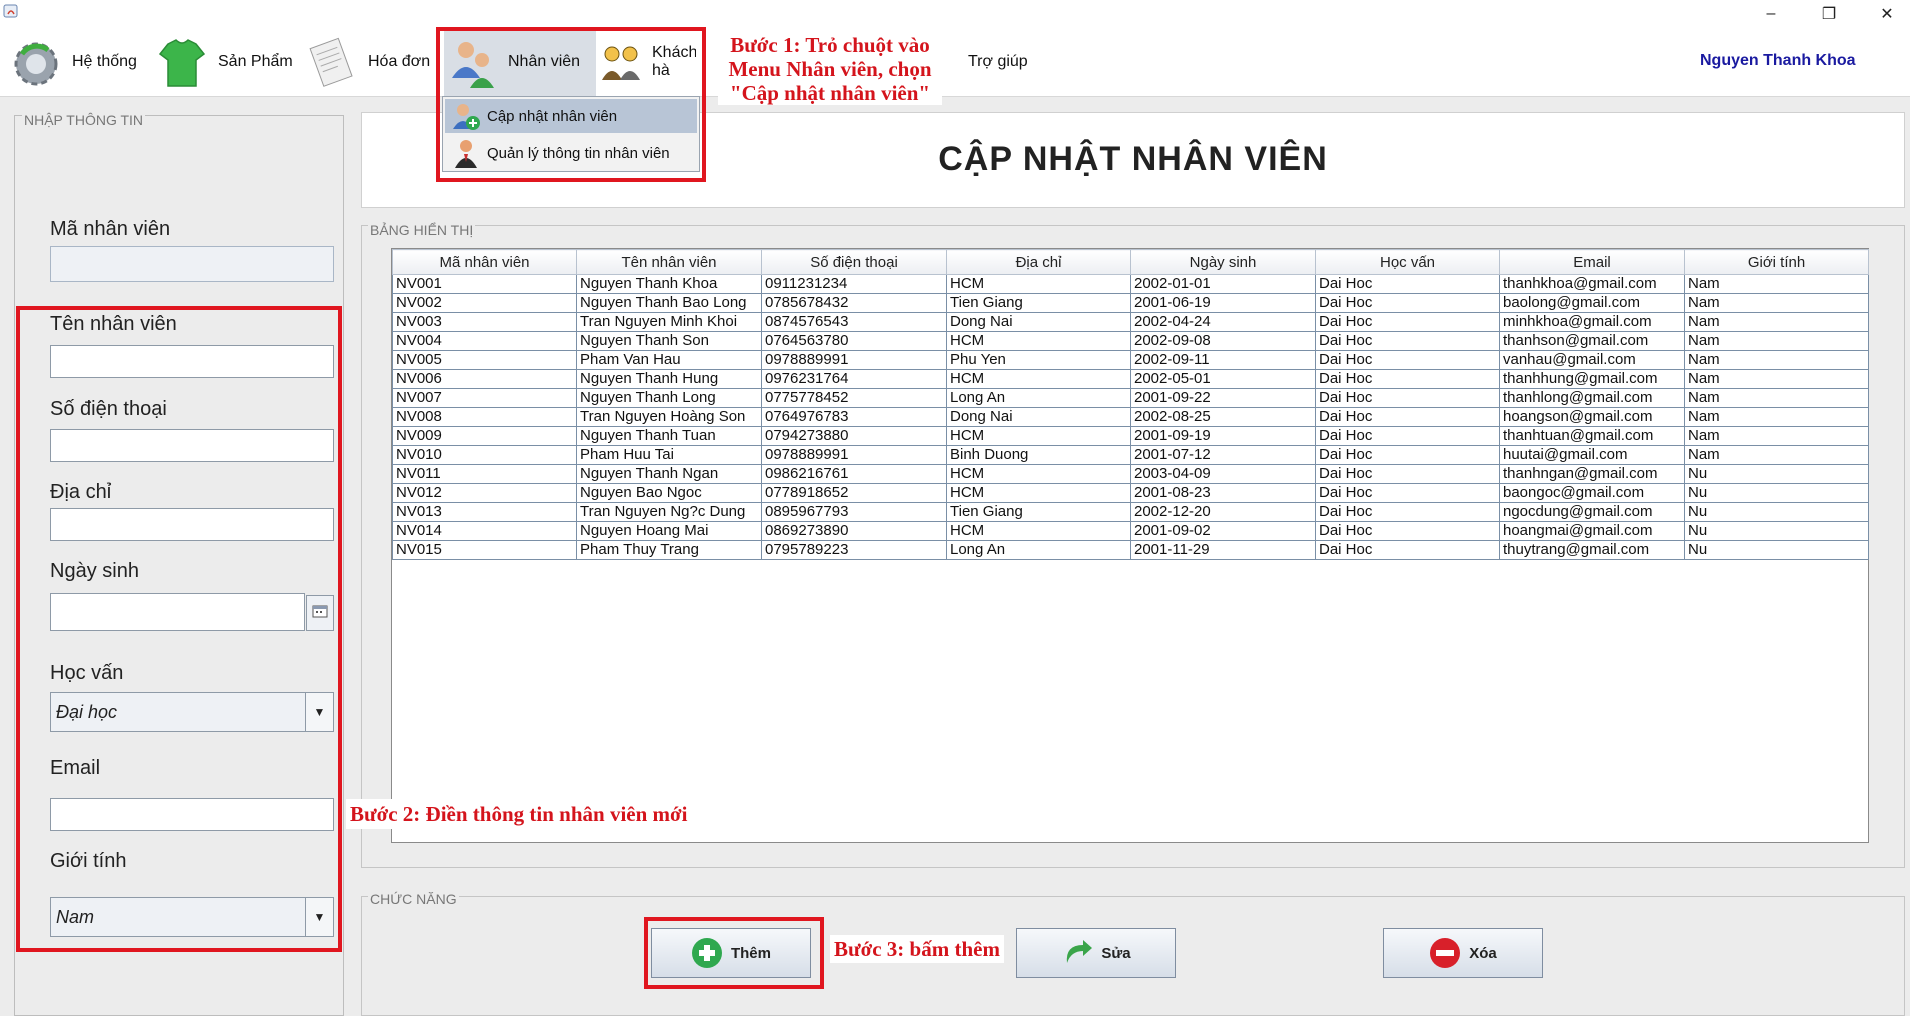 This screenshot has height=1016, width=1910. What do you see at coordinates (854, 398) in the screenshot?
I see `table-cell: 0775778452` at bounding box center [854, 398].